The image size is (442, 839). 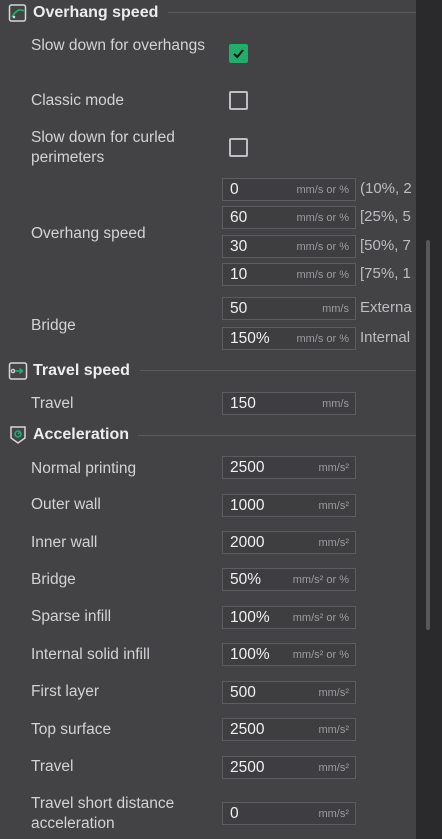 I want to click on classic-mode-checkbox, so click(x=238, y=100).